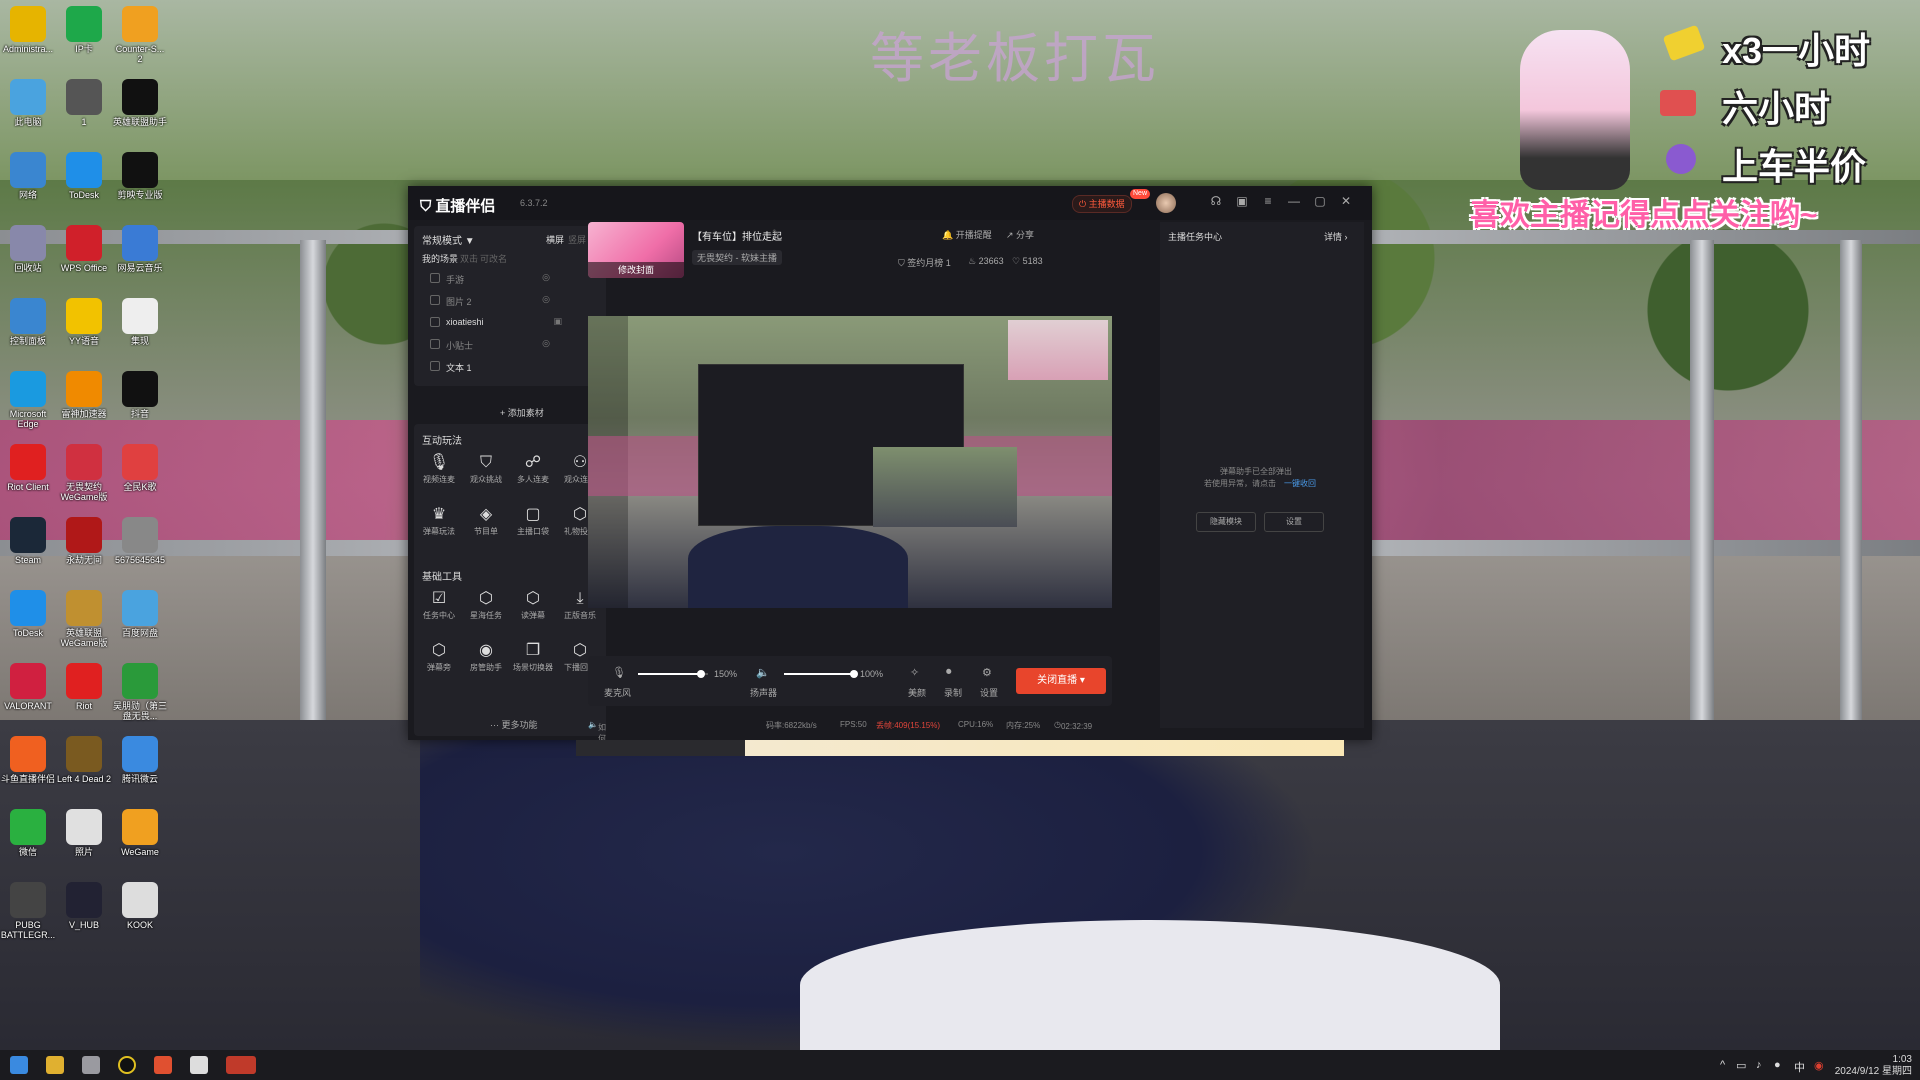 Image resolution: width=1920 pixels, height=1080 pixels. Describe the element at coordinates (636, 270) in the screenshot. I see `edit-cover-button: 修改封面` at that location.